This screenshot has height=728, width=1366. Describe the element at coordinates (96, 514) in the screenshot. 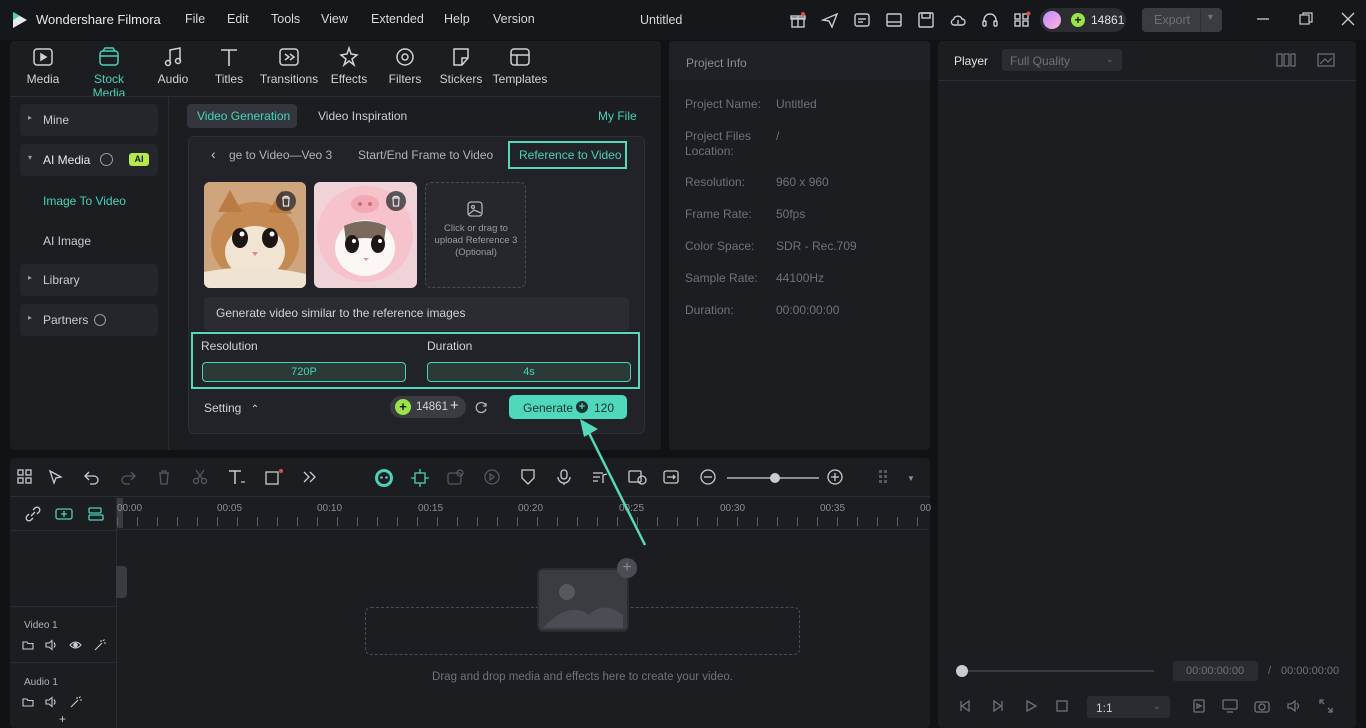

I see `track-manager-icon` at that location.